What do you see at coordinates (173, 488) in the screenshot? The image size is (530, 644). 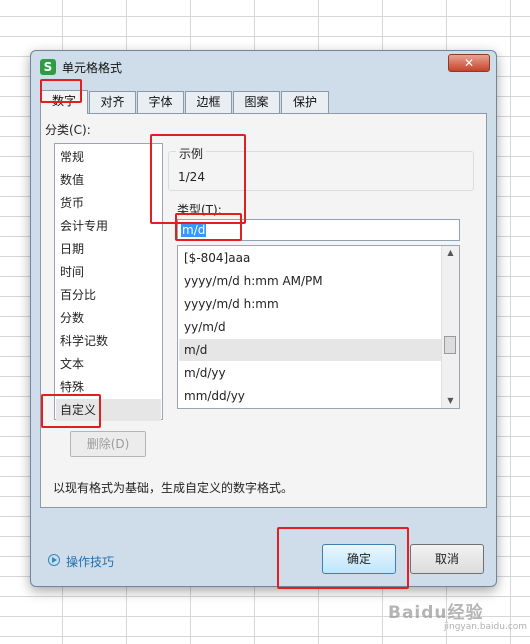 I see `description-text: 以现有格式为基础，生成自定义的数字格式。` at bounding box center [173, 488].